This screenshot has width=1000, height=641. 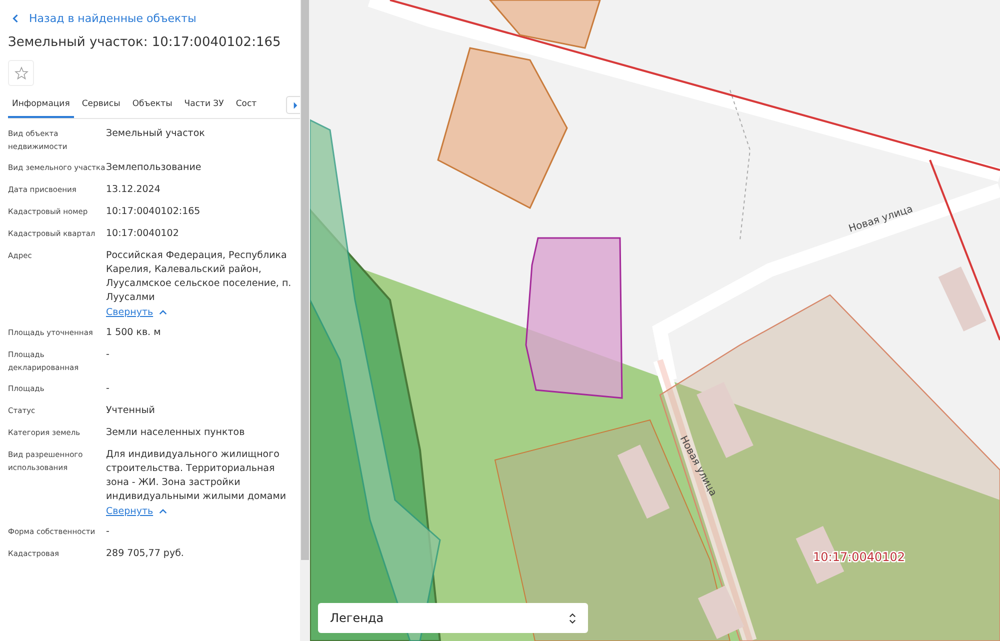 I want to click on field-value: Учтенный, so click(x=131, y=411).